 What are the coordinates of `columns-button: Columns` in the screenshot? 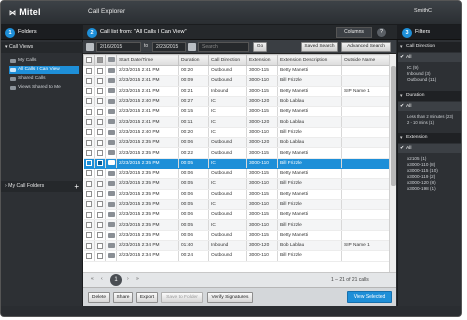 It's located at (354, 32).